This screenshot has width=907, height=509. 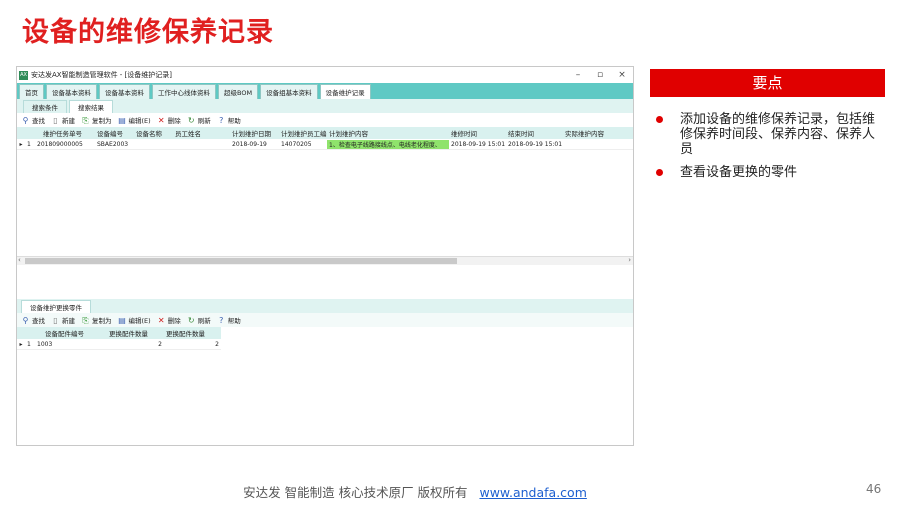 I want to click on help-icon: ?, so click(x=221, y=120).